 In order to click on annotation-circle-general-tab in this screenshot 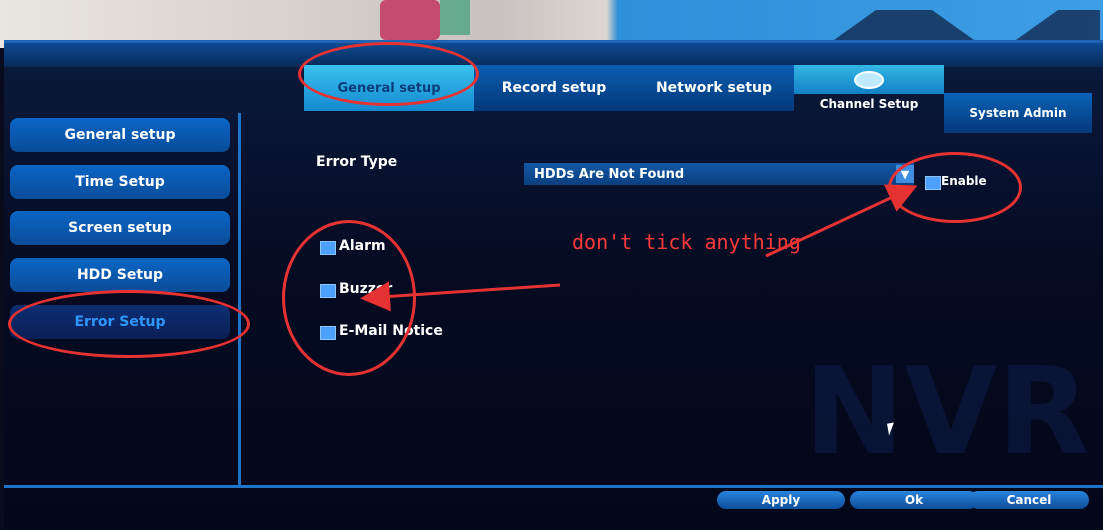, I will do `click(388, 74)`.